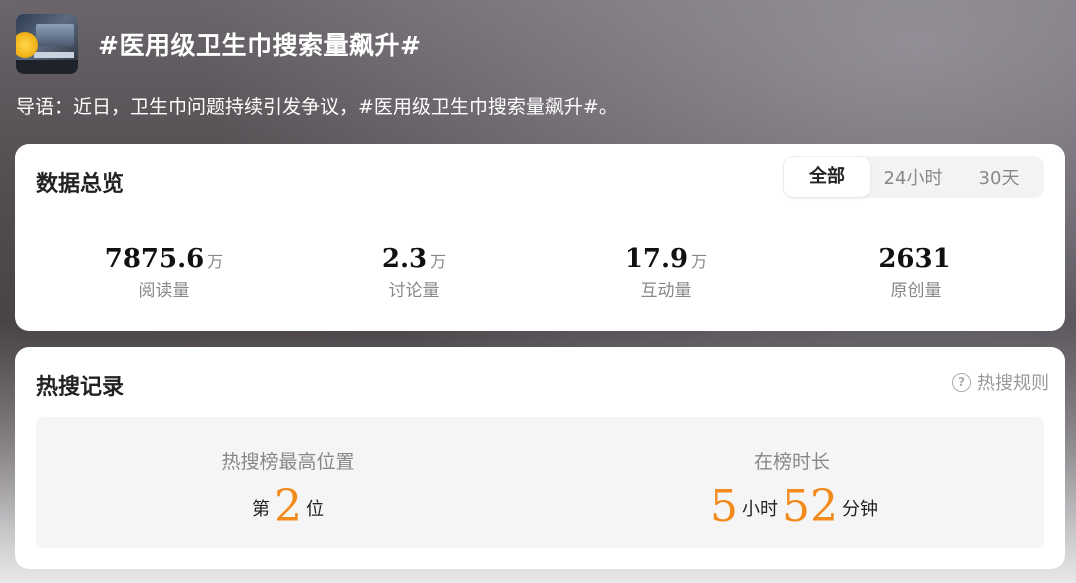 Image resolution: width=1076 pixels, height=583 pixels. What do you see at coordinates (260, 45) in the screenshot?
I see `topic-title: #医用级卫生巾搜索量飙升#` at bounding box center [260, 45].